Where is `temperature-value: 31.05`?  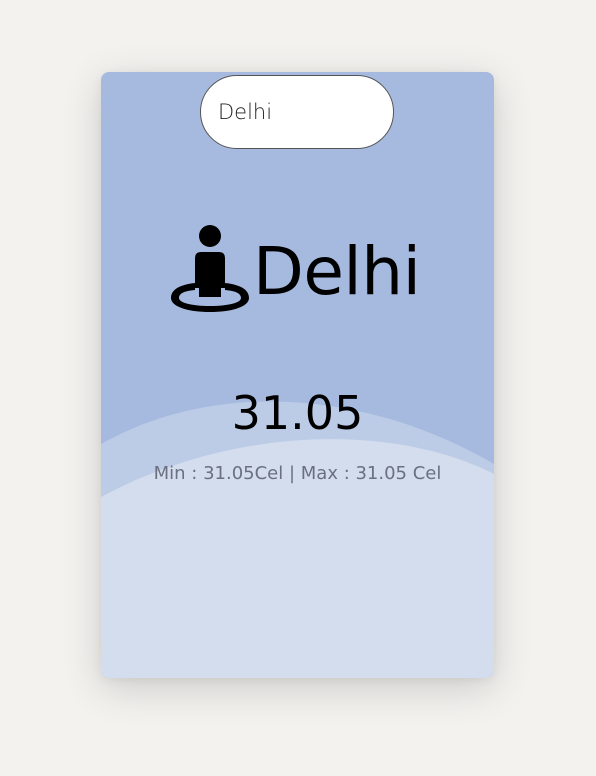 temperature-value: 31.05 is located at coordinates (297, 413).